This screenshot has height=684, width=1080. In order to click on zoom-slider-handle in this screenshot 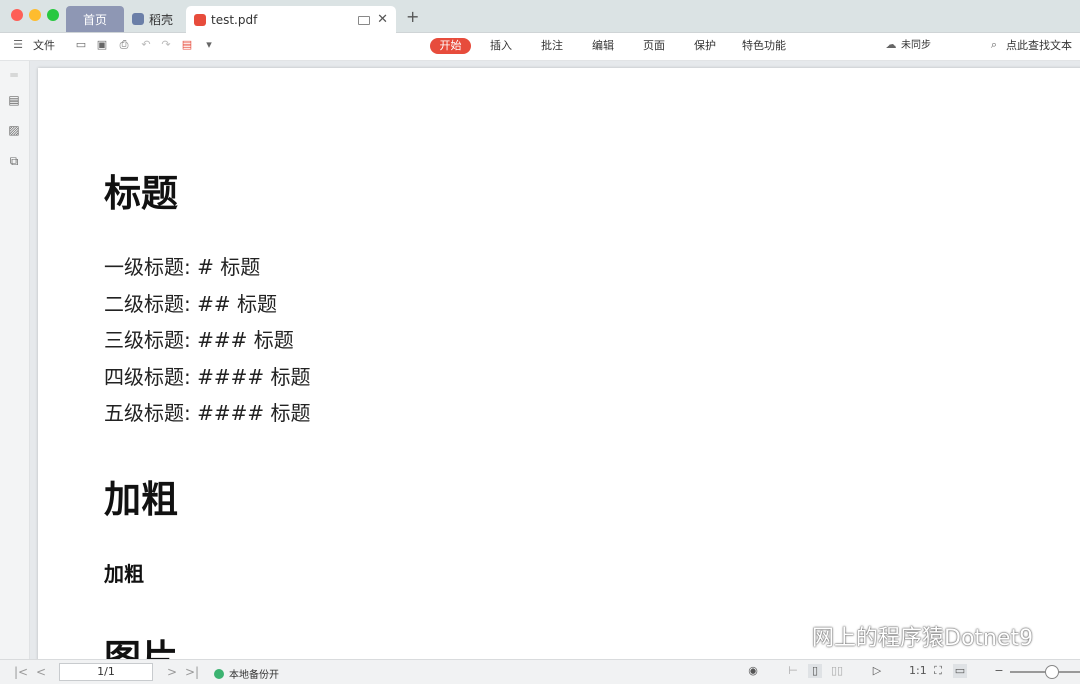, I will do `click(1052, 672)`.